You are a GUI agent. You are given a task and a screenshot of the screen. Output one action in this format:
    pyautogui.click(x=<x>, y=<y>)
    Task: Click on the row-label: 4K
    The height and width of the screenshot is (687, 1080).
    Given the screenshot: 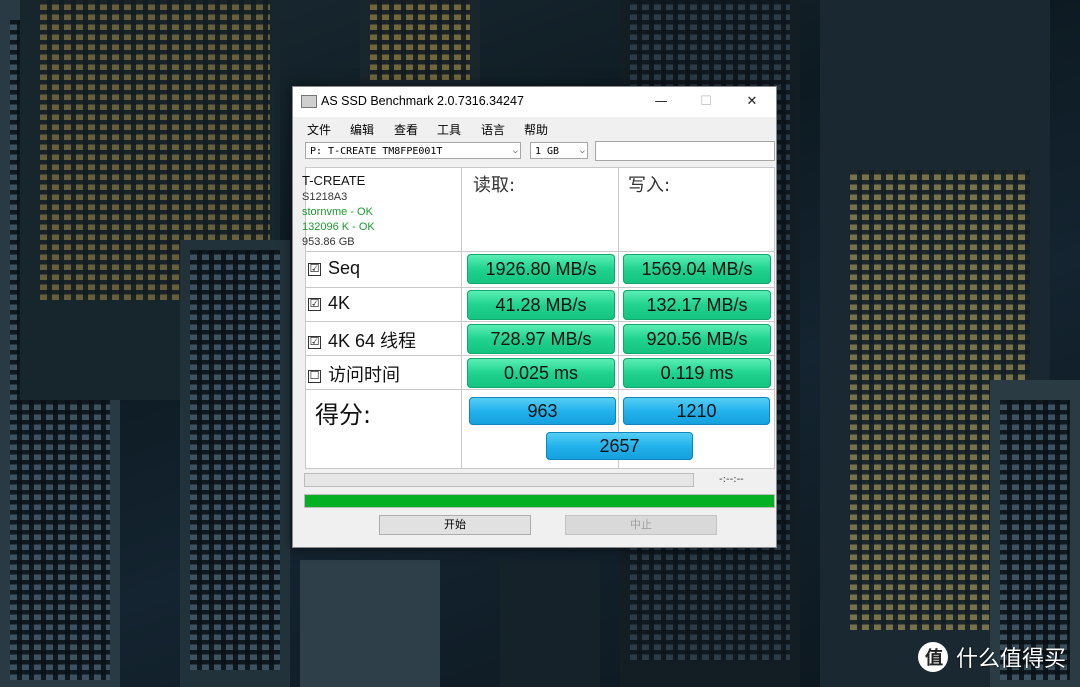 What is the action you would take?
    pyautogui.click(x=339, y=303)
    